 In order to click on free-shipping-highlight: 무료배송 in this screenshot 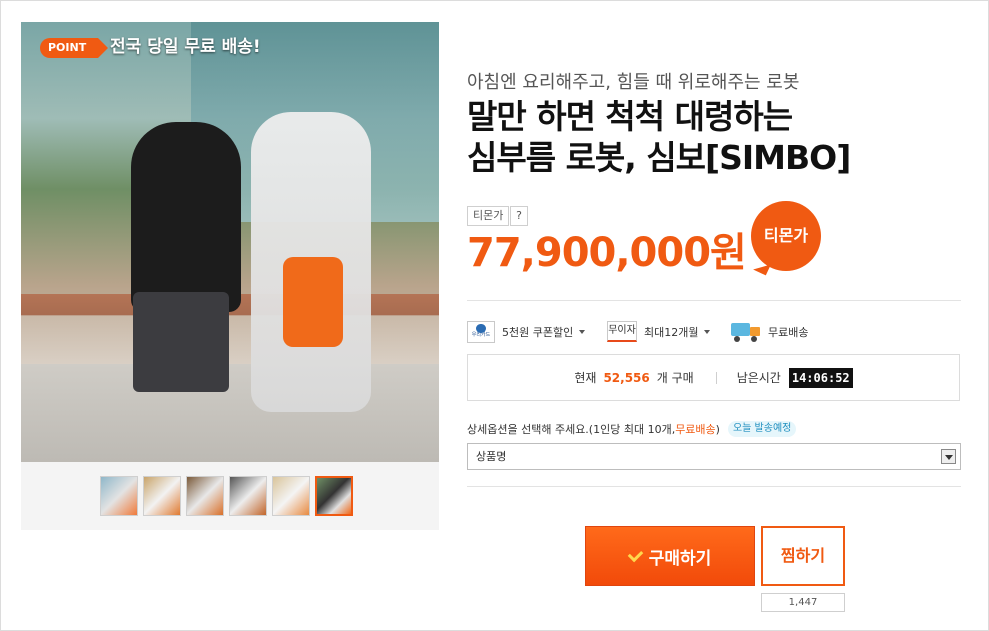, I will do `click(695, 429)`.